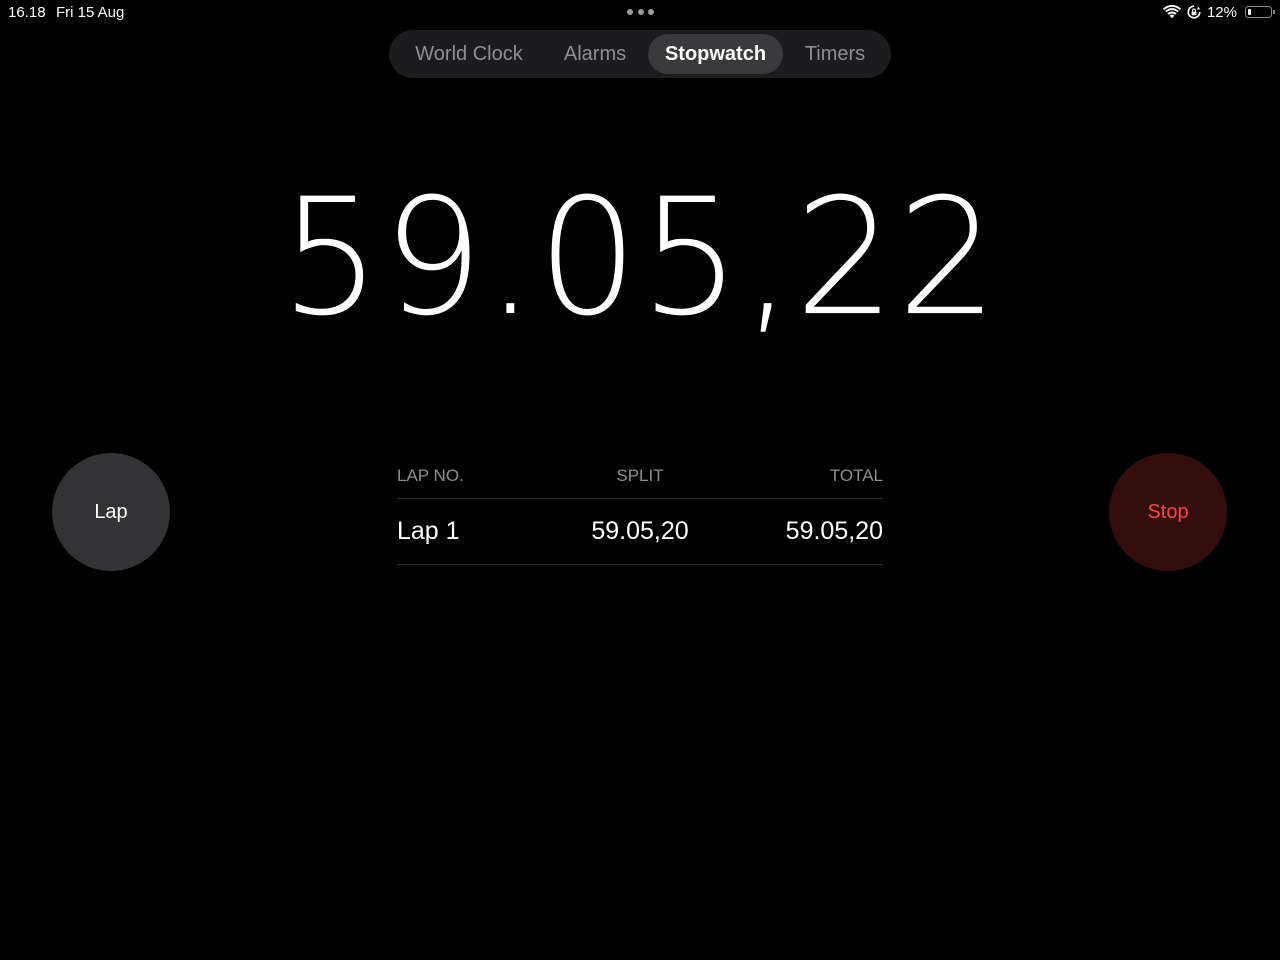 This screenshot has height=960, width=1280. What do you see at coordinates (856, 475) in the screenshot?
I see `header-total: TOTAL` at bounding box center [856, 475].